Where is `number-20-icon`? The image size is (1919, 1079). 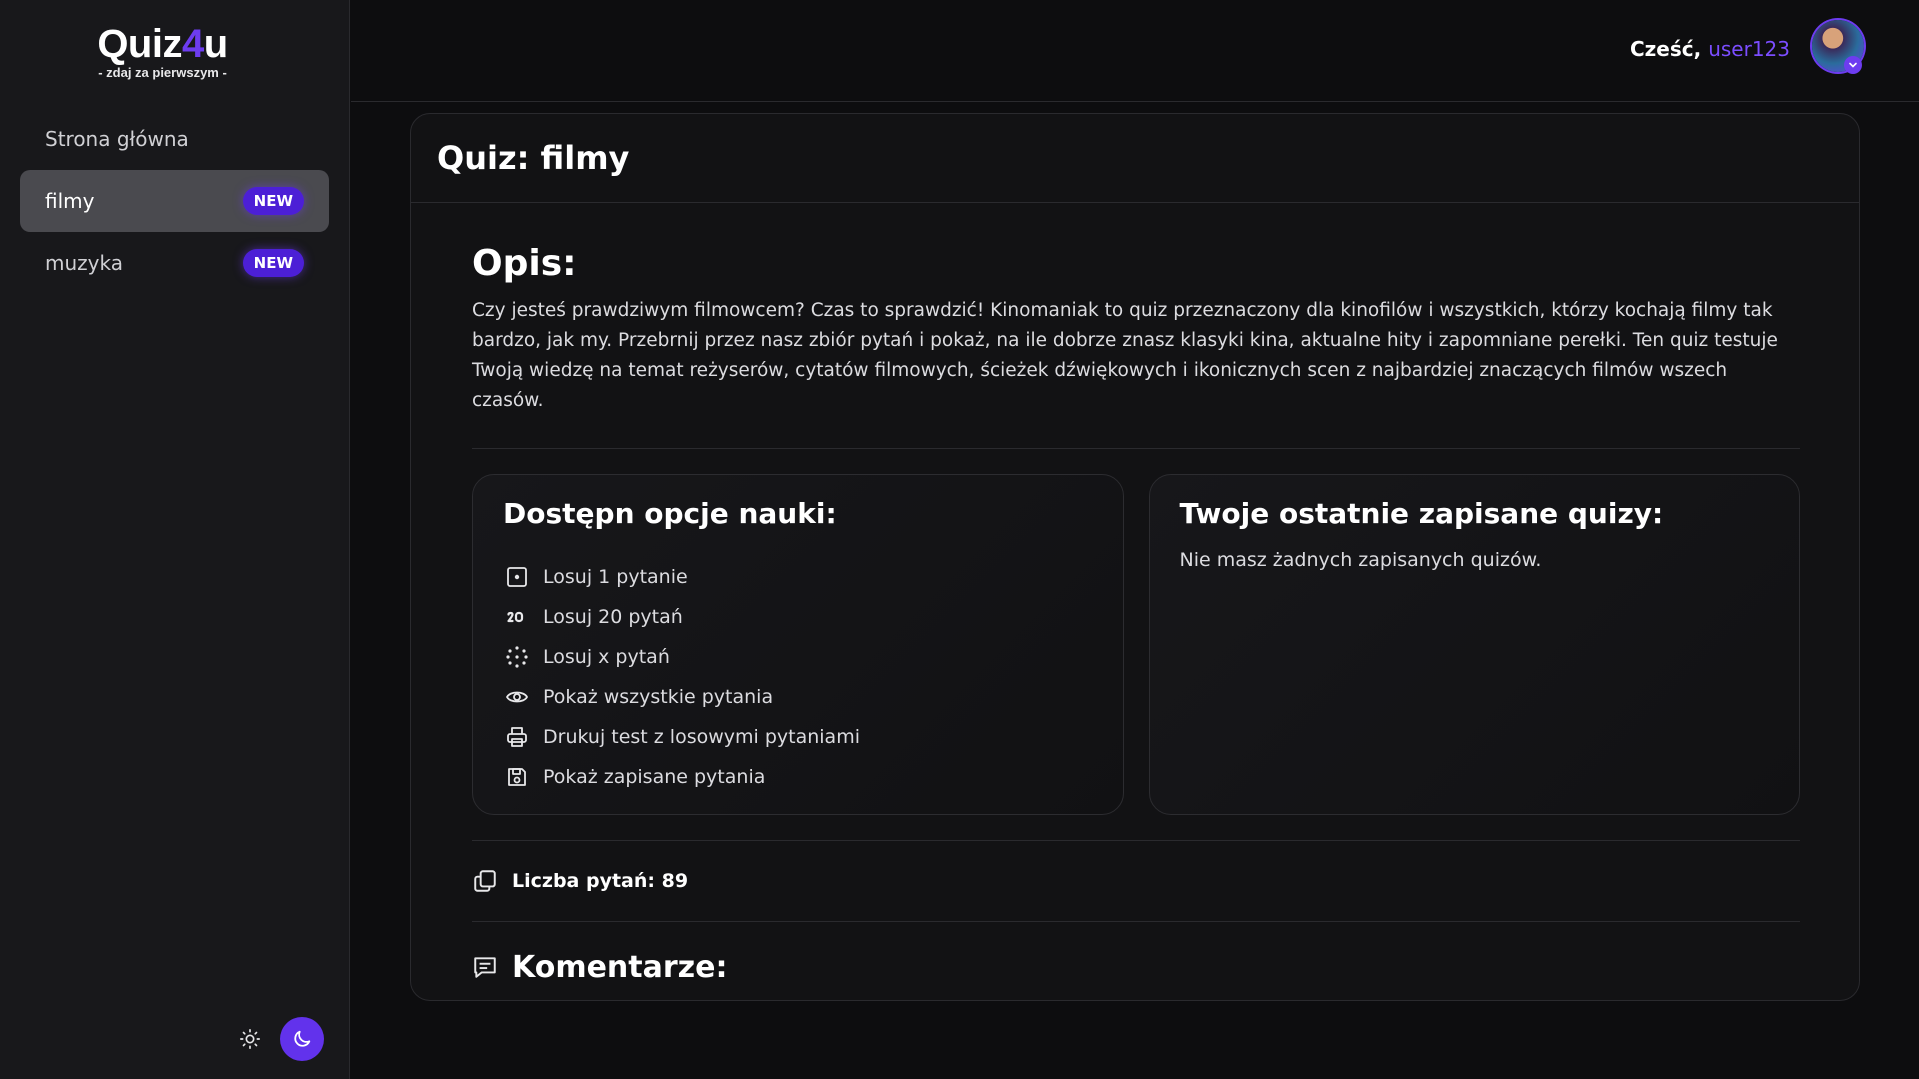 number-20-icon is located at coordinates (517, 617).